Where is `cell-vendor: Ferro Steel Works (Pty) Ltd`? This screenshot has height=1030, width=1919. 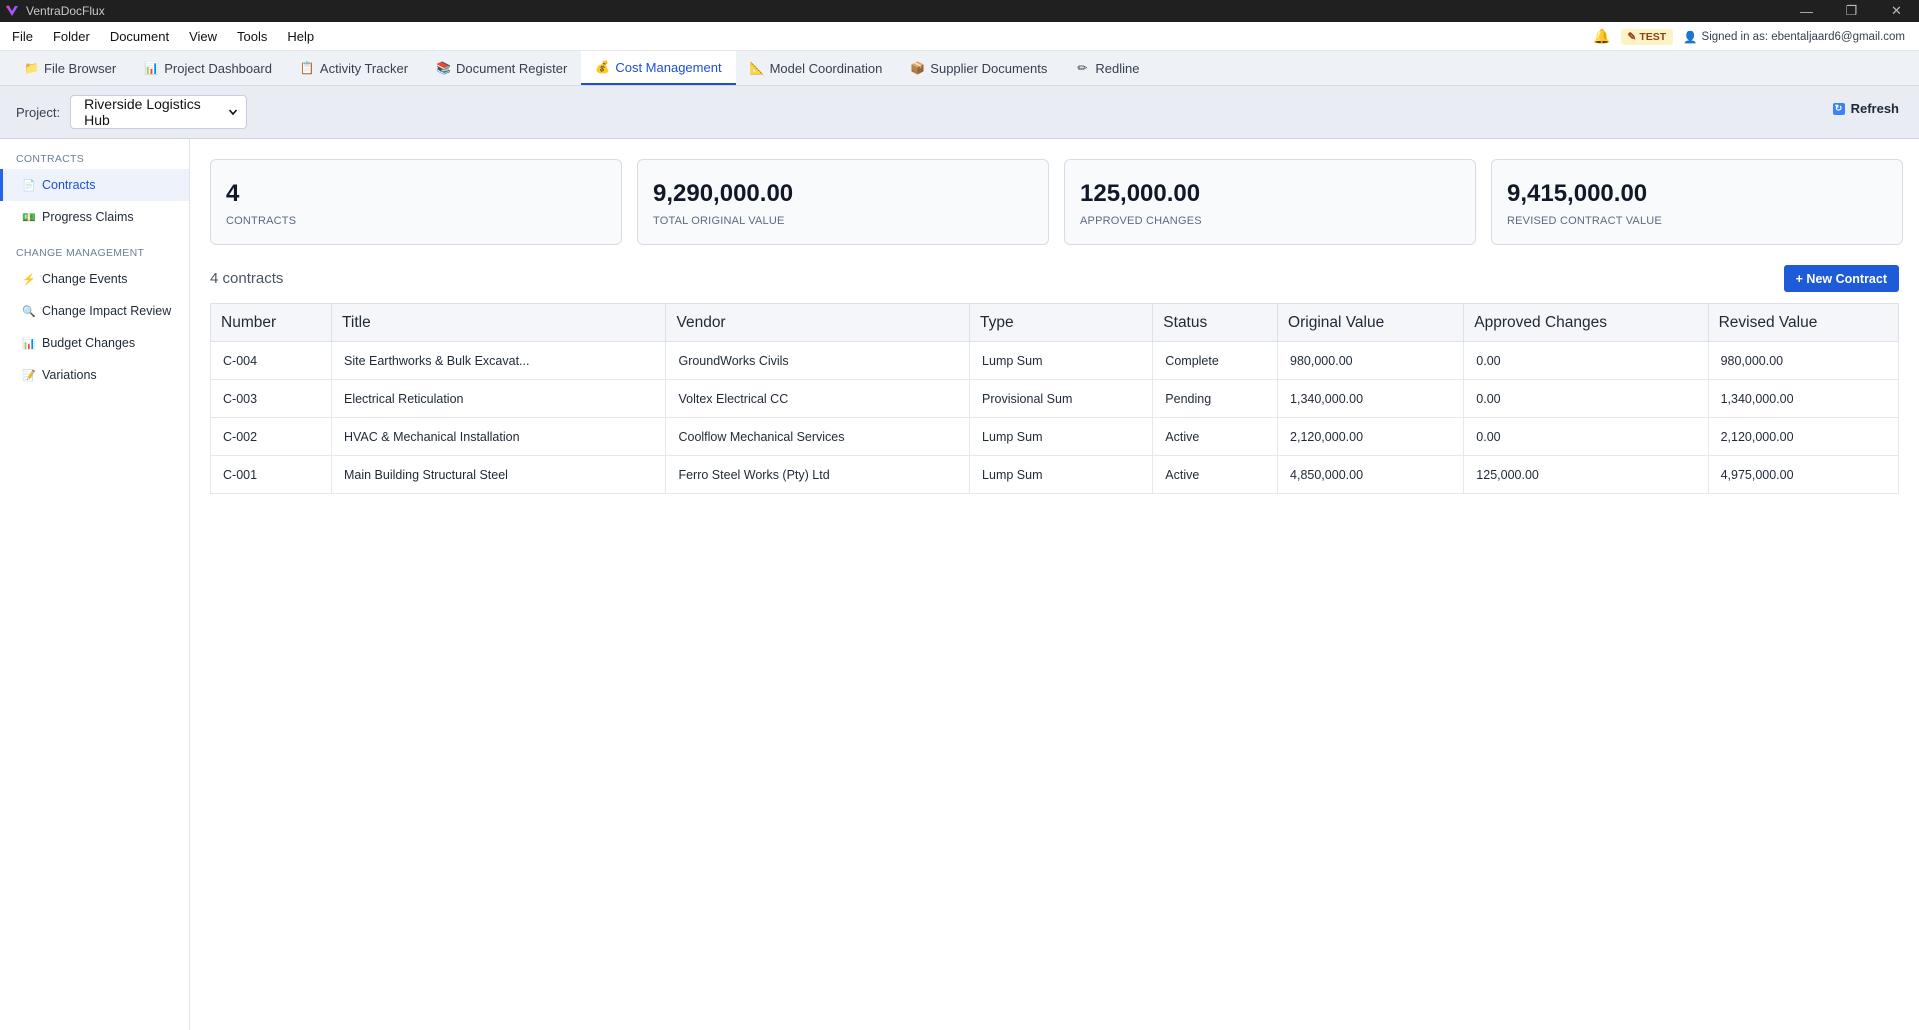 cell-vendor: Ferro Steel Works (Pty) Ltd is located at coordinates (817, 474).